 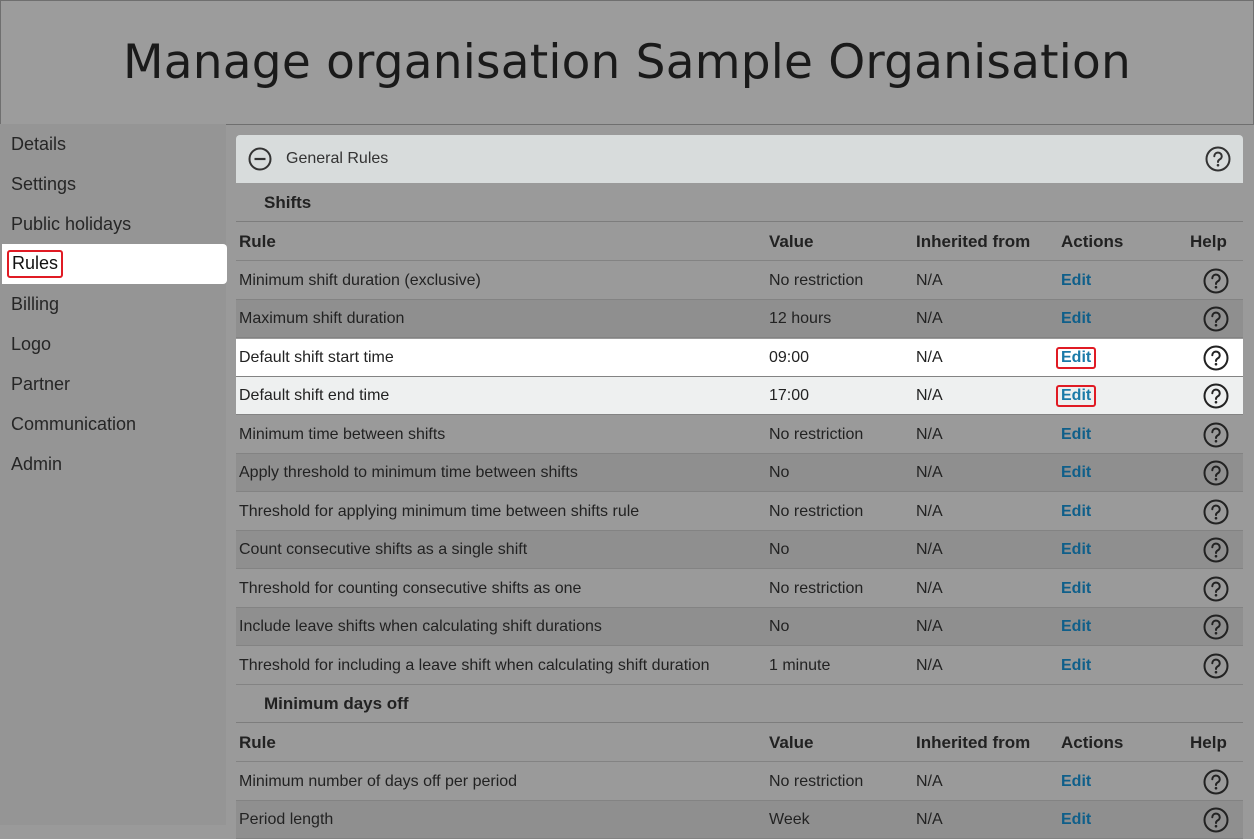 What do you see at coordinates (113, 344) in the screenshot?
I see `sidebar-item-logo: Logo` at bounding box center [113, 344].